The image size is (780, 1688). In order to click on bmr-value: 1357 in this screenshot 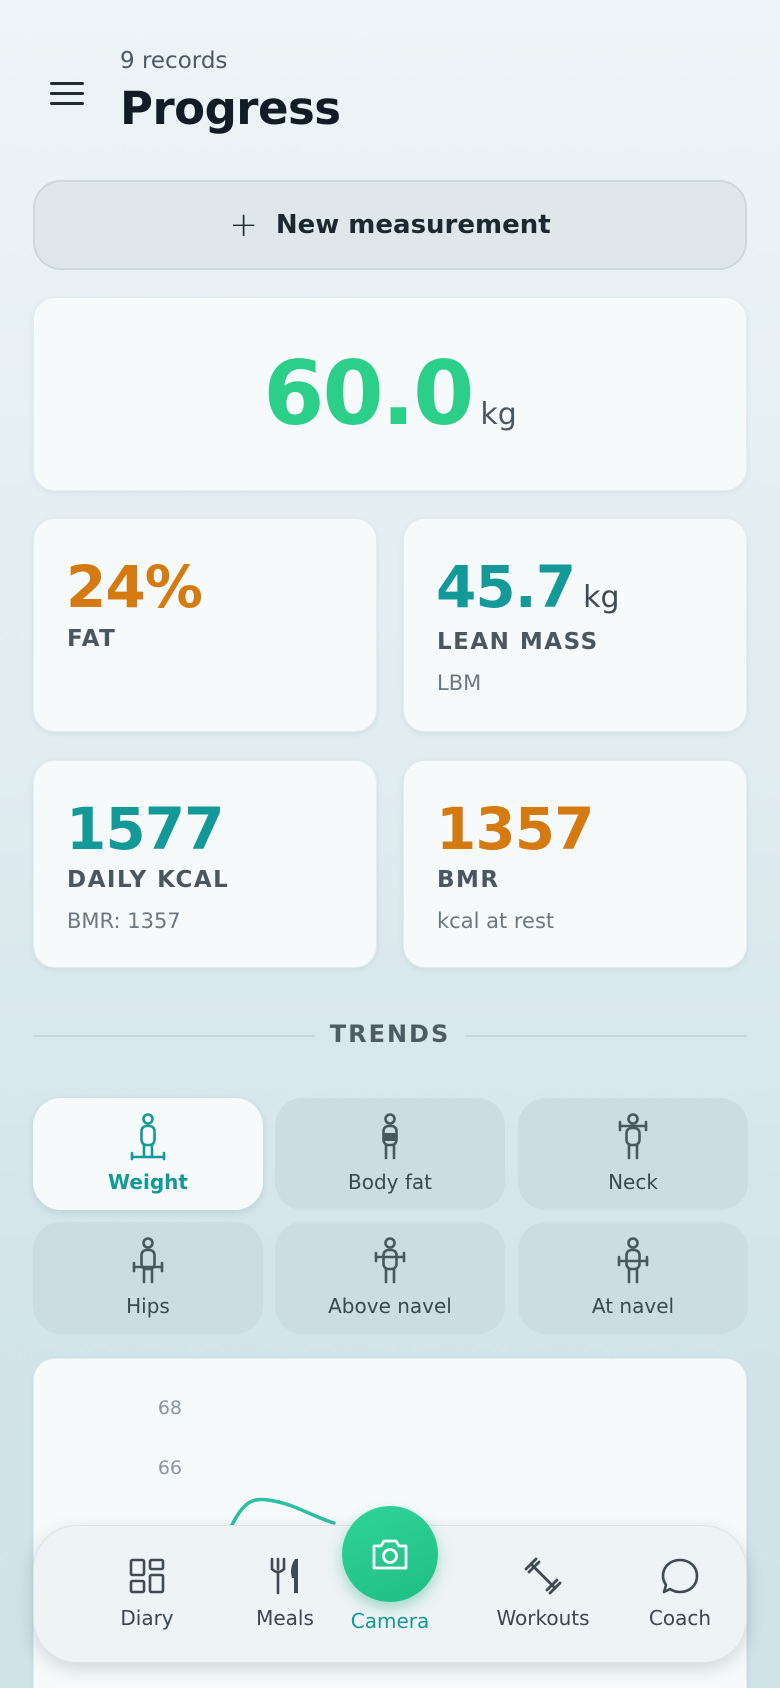, I will do `click(515, 829)`.